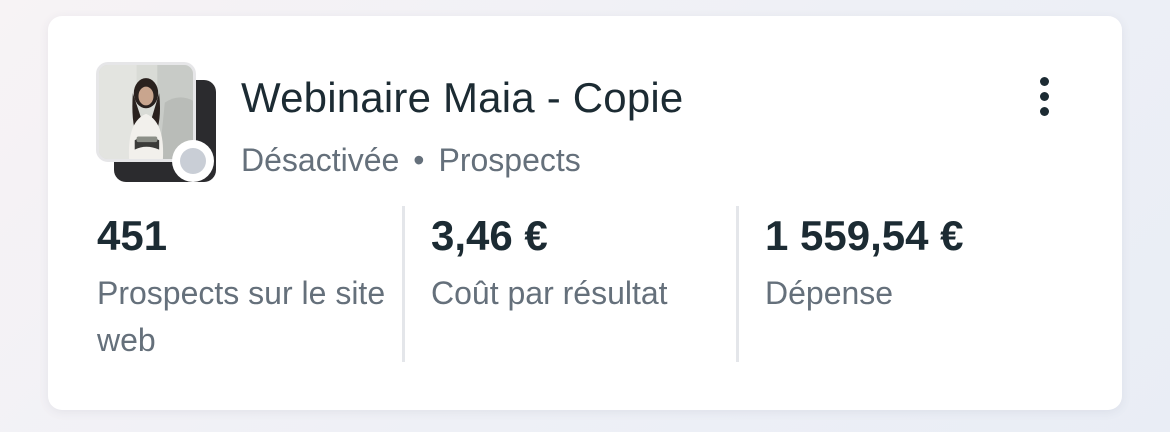  Describe the element at coordinates (411, 160) in the screenshot. I see `campaign-meta: Désactivée • Prospects` at that location.